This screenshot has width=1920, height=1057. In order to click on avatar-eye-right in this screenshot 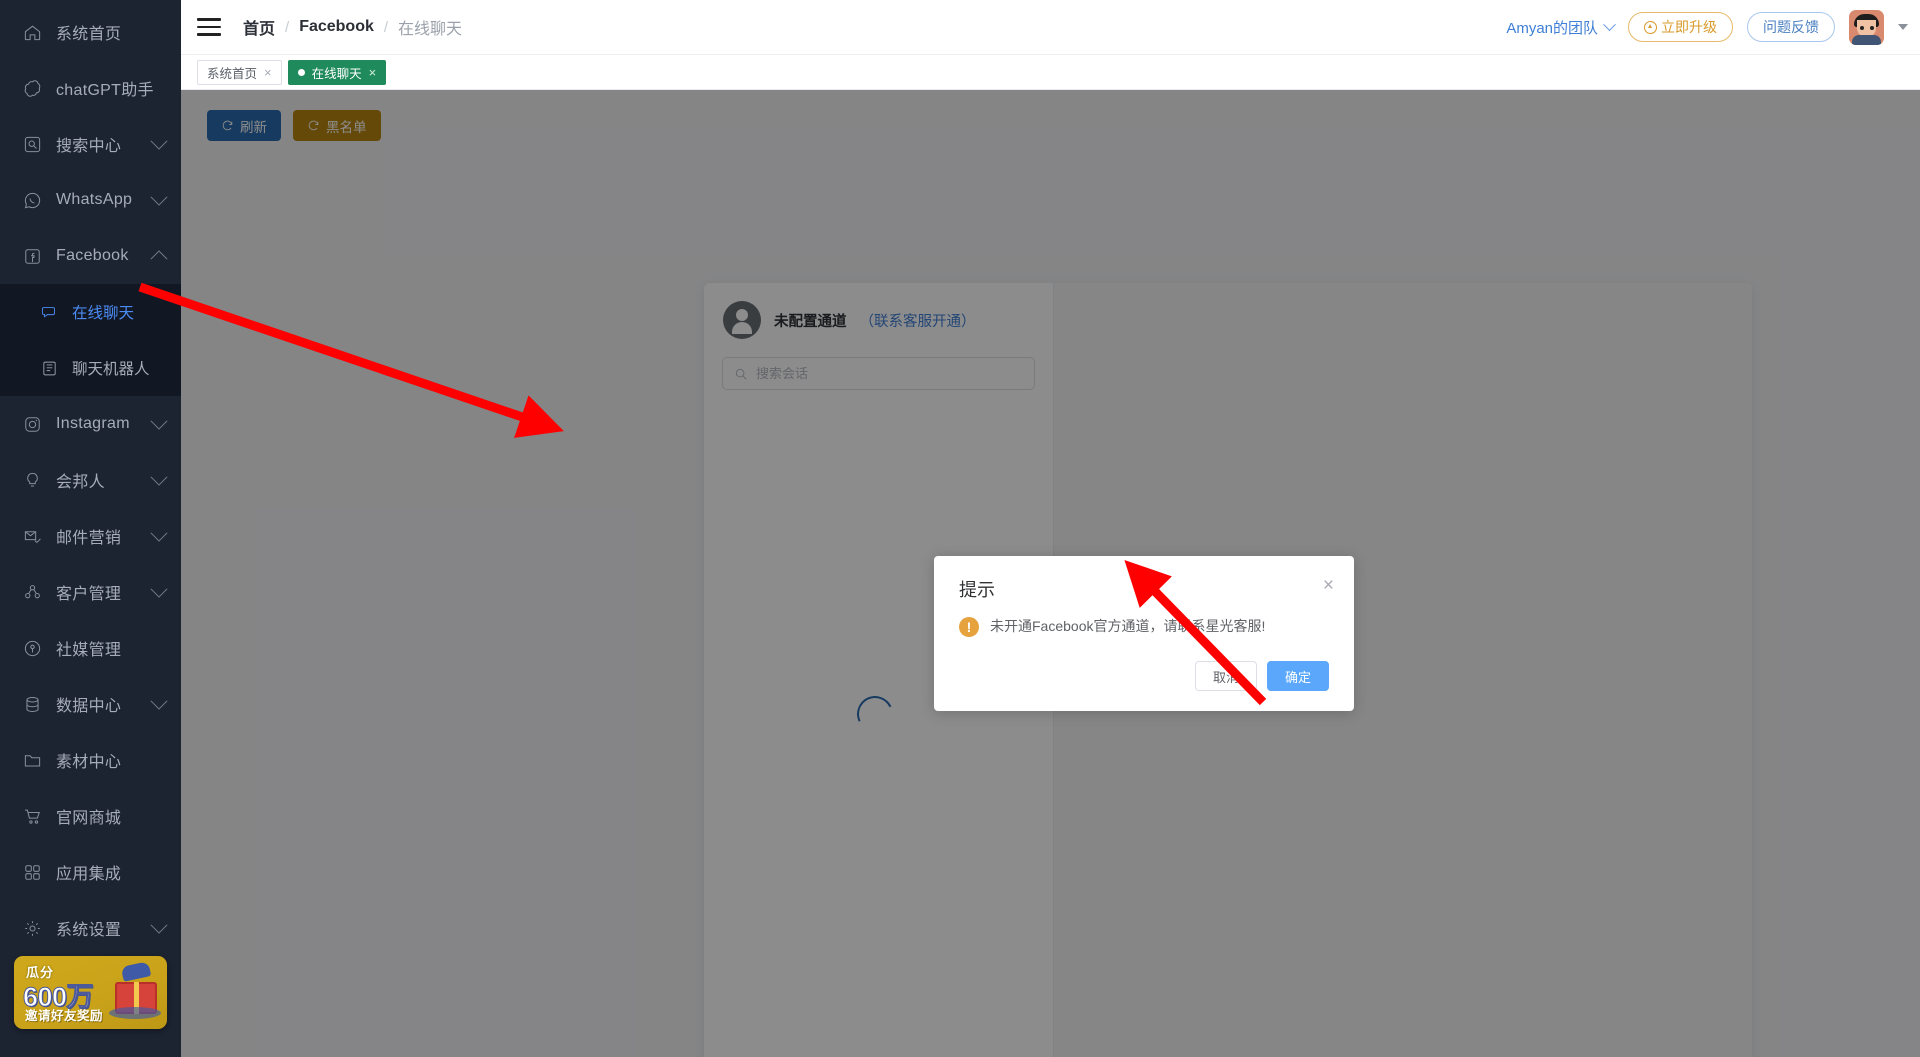, I will do `click(1872, 27)`.